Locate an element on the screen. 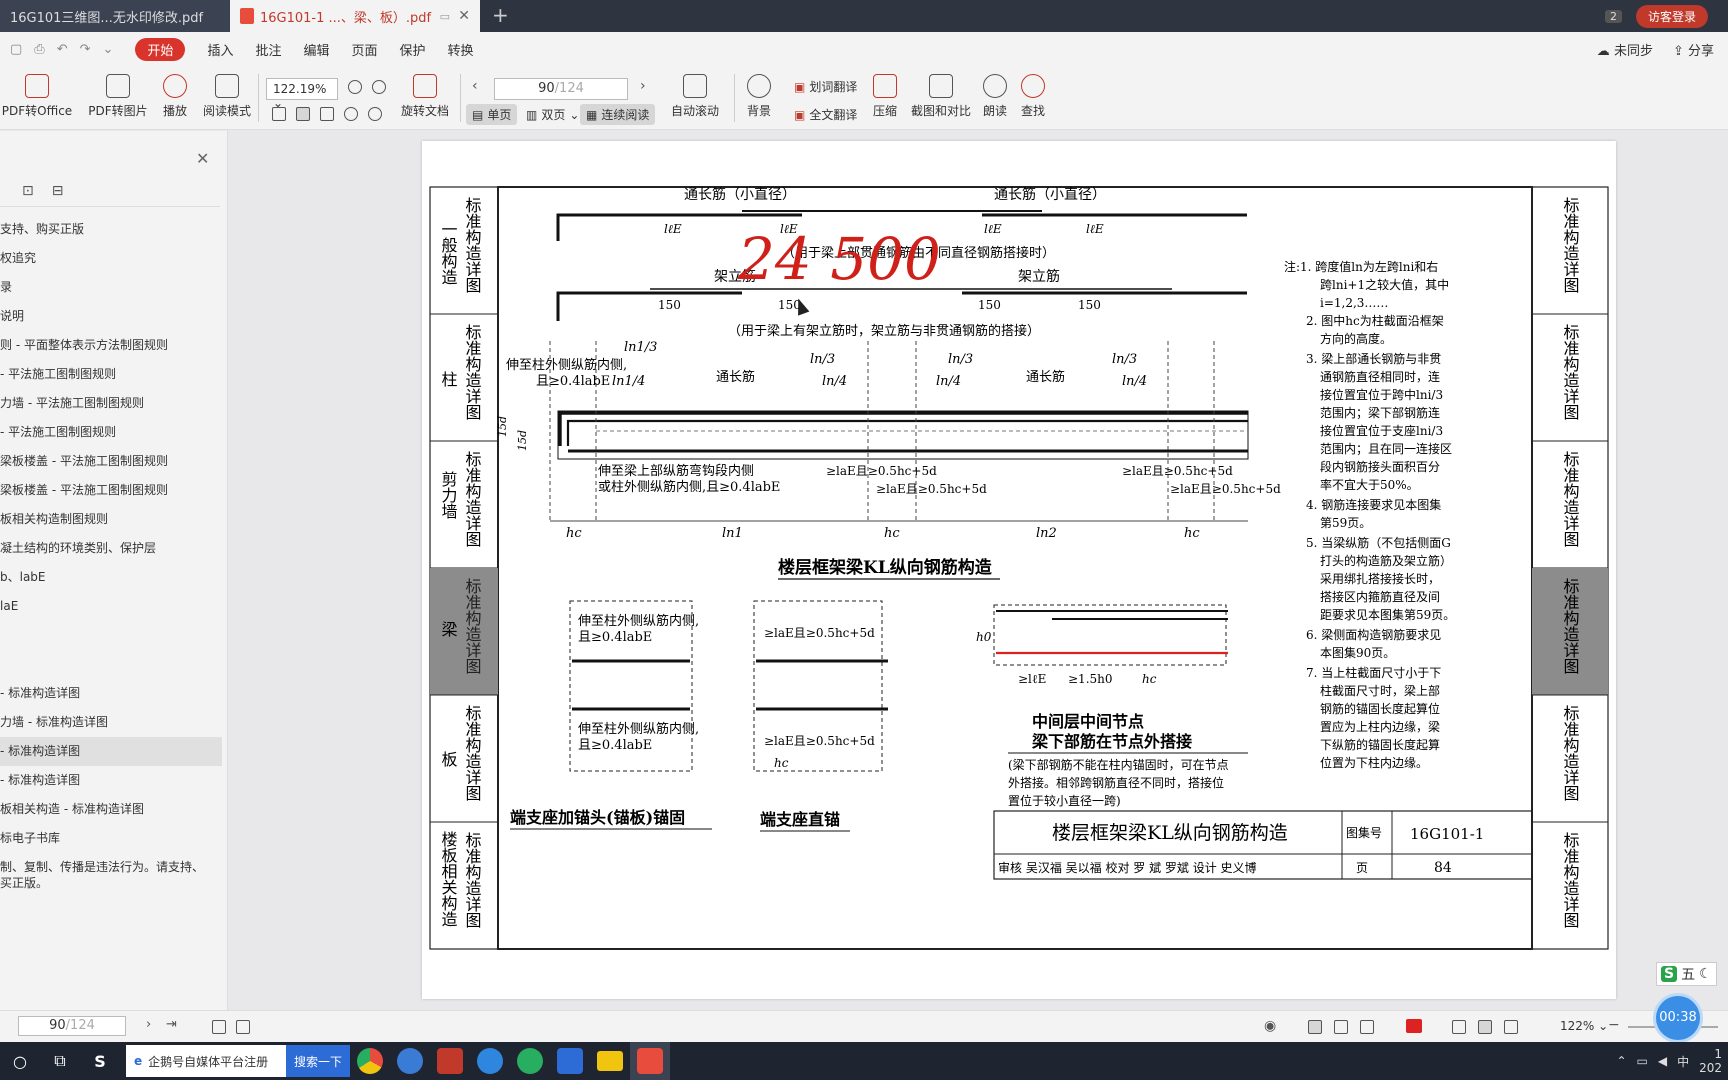 Image resolution: width=1728 pixels, height=1080 pixels. single-view-icon is located at coordinates (1341, 1027).